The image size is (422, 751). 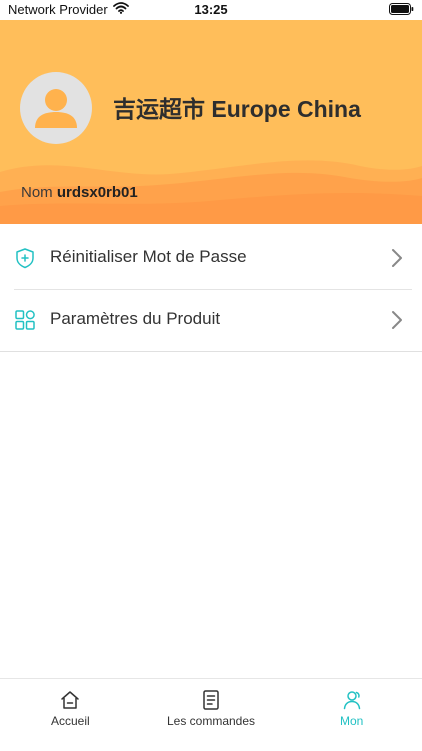 I want to click on tab-bar: Accueil Les commandes Mon, so click(x=211, y=714).